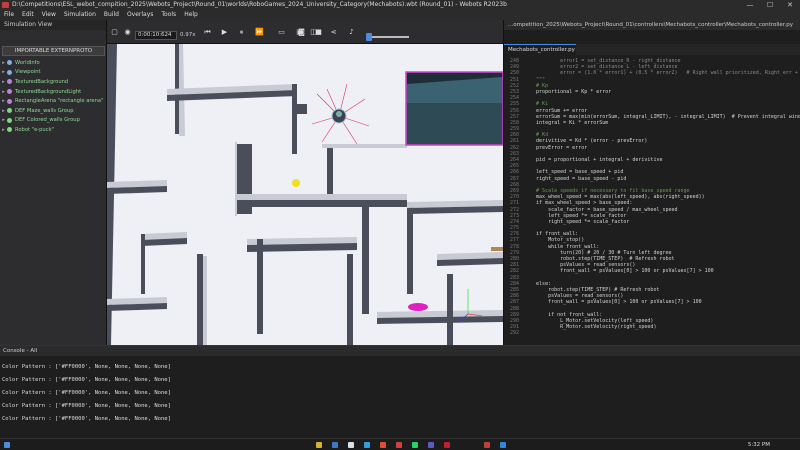 This screenshot has height=450, width=800. What do you see at coordinates (28, 15) in the screenshot?
I see `menu-edit: Edit` at bounding box center [28, 15].